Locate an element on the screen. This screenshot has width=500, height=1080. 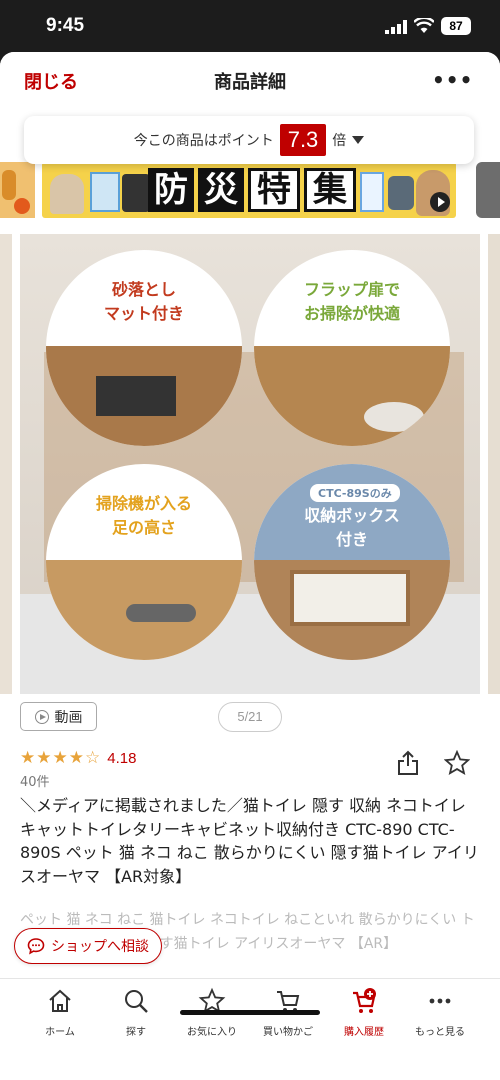
share-icon is located at coordinates (408, 763).